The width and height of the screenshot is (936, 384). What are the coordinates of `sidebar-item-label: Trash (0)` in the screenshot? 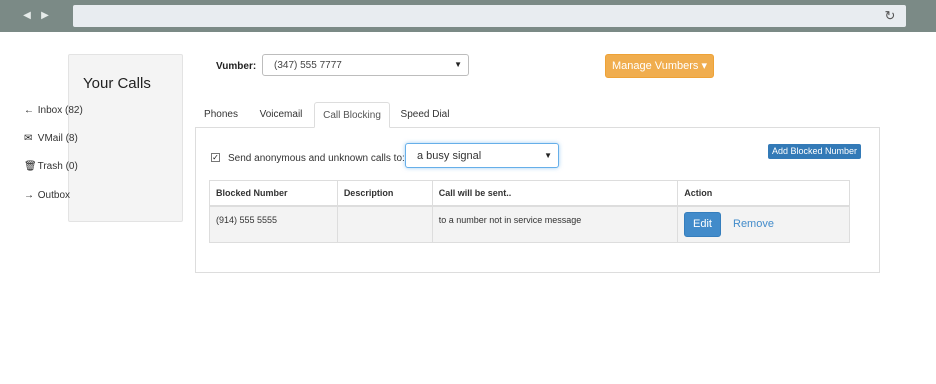 It's located at (57, 166).